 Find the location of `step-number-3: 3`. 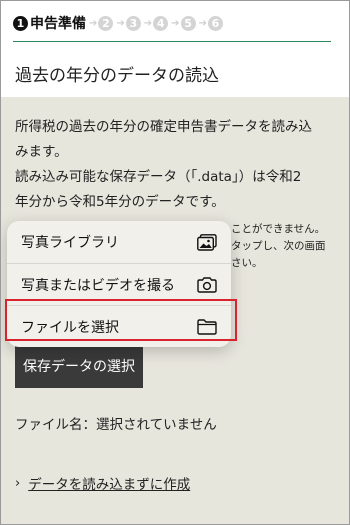

step-number-3: 3 is located at coordinates (133, 23).